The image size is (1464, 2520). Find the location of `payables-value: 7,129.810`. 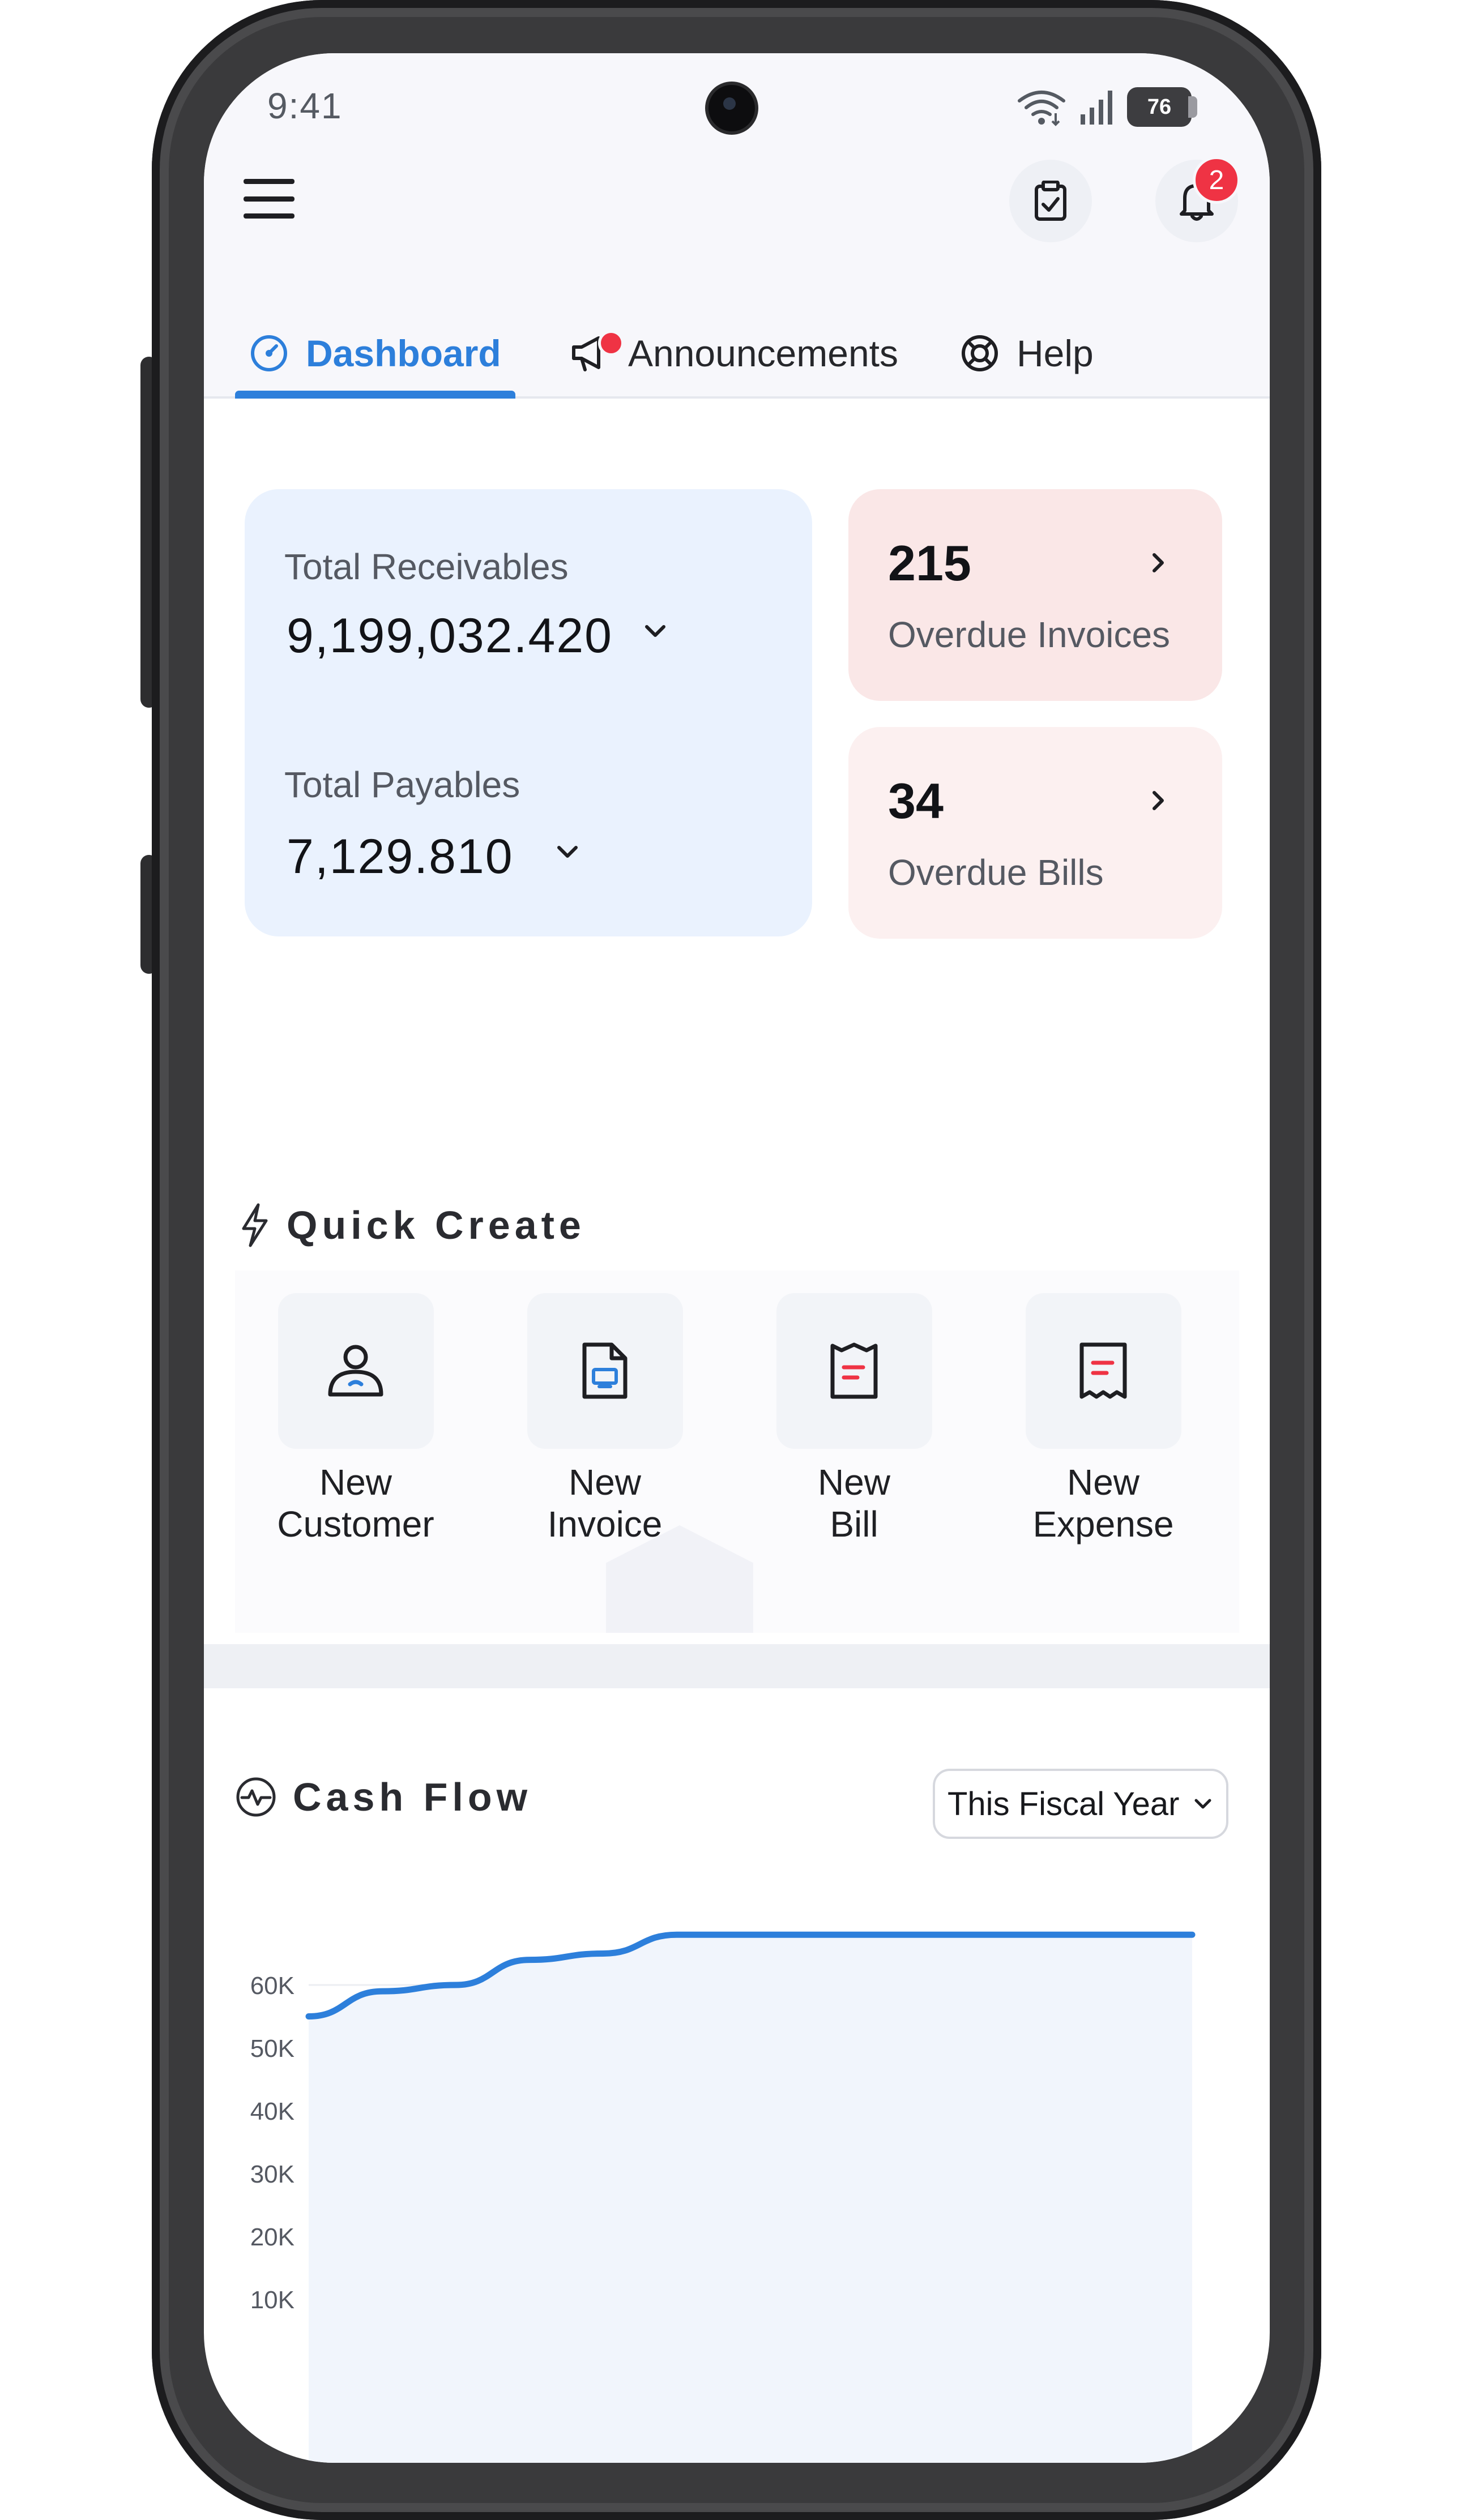

payables-value: 7,129.810 is located at coordinates (400, 856).